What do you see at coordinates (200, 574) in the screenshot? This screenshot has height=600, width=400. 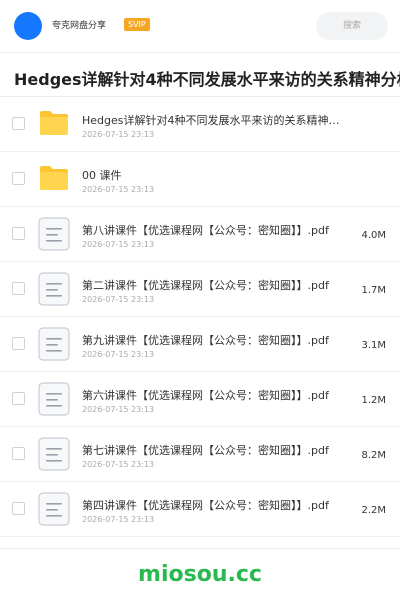 I see `site-watermark: miosou.cc` at bounding box center [200, 574].